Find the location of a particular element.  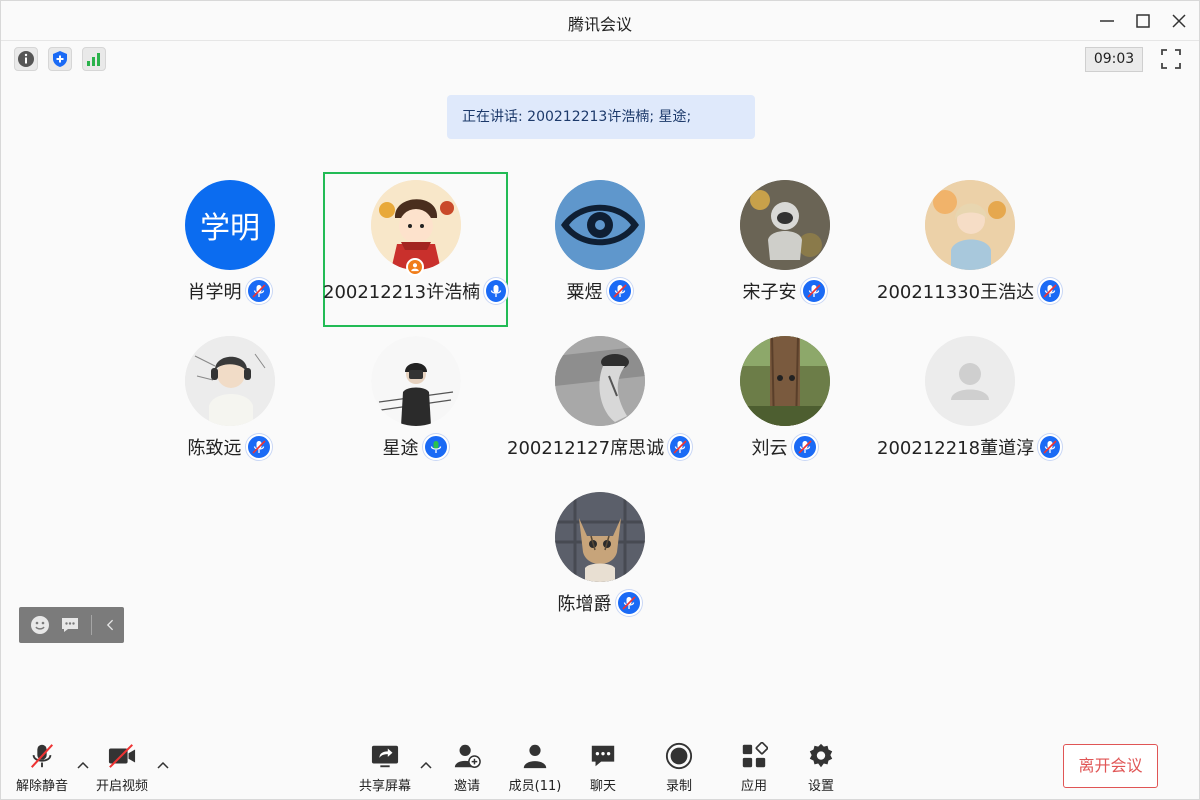

participant-tile: 陈增爵 is located at coordinates (599, 559).